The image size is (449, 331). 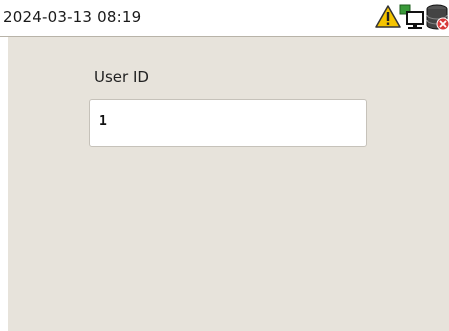 I want to click on user-id-input: 1, so click(x=228, y=123).